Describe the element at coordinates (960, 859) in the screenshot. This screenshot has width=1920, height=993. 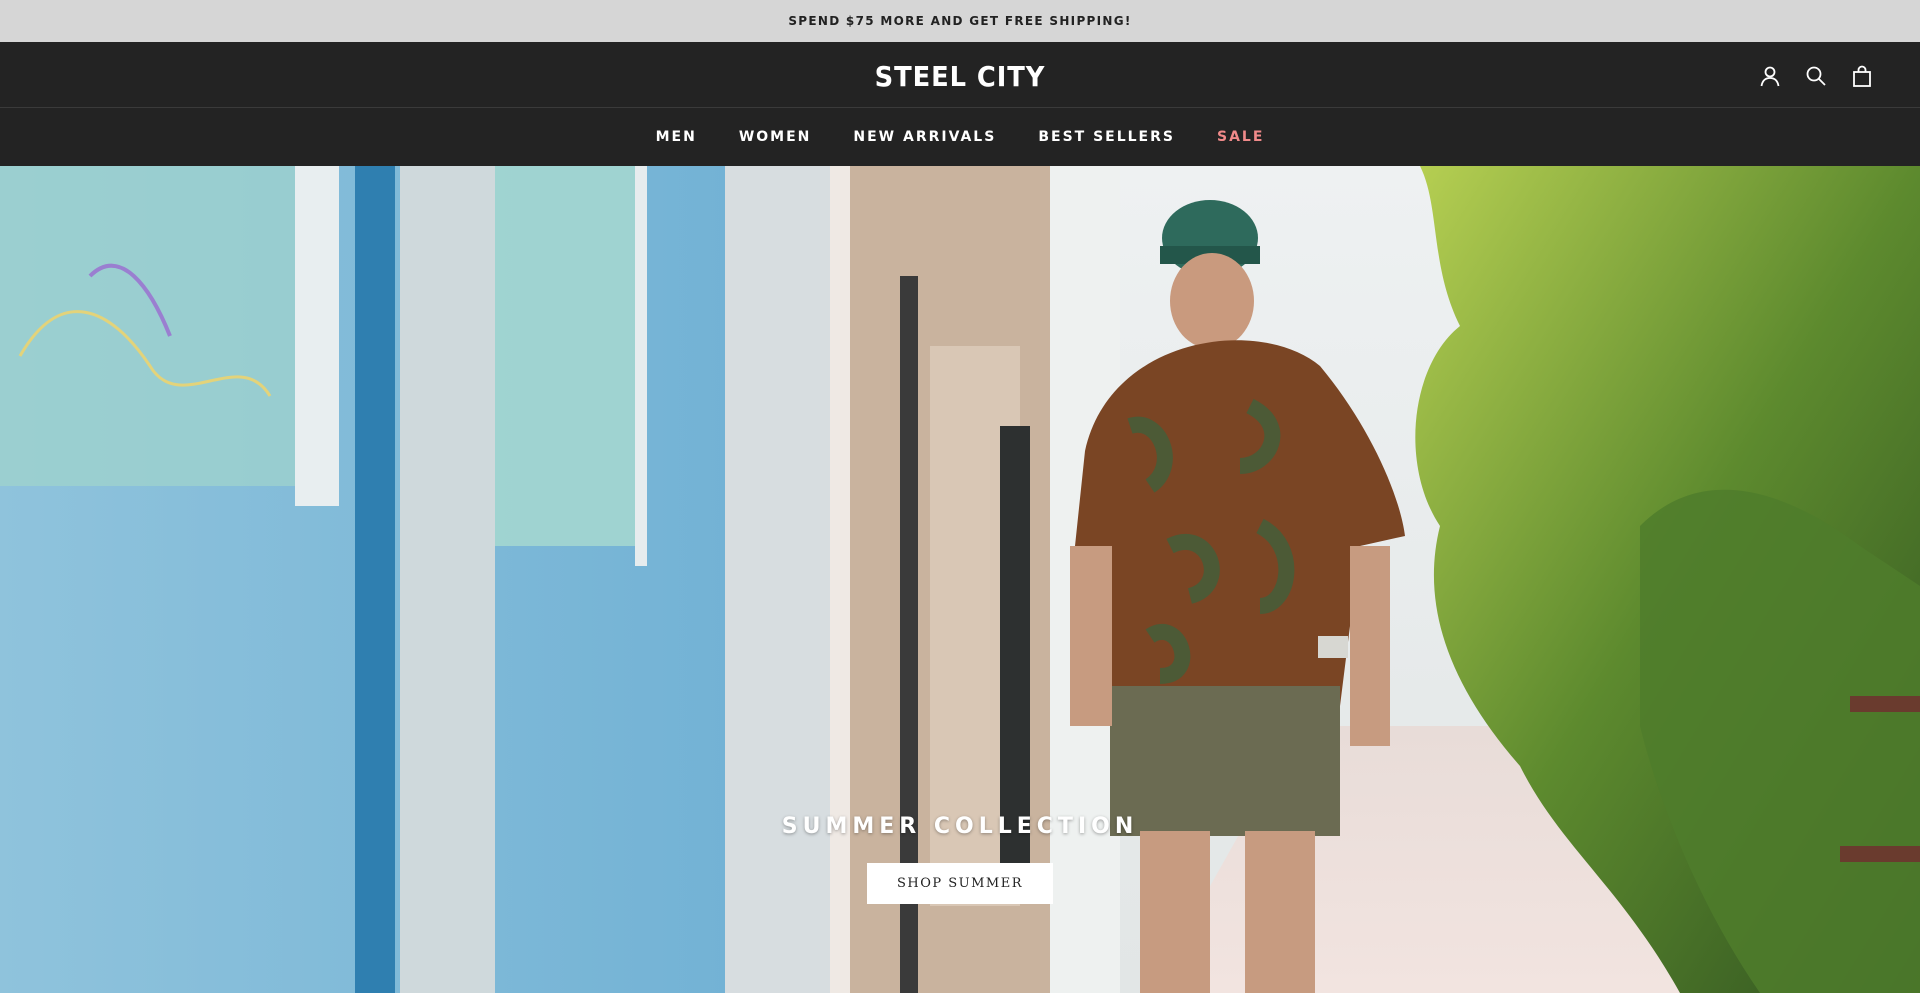
I see `hero-cta: SUMMER COLLECTION SHOP SUMMER` at that location.